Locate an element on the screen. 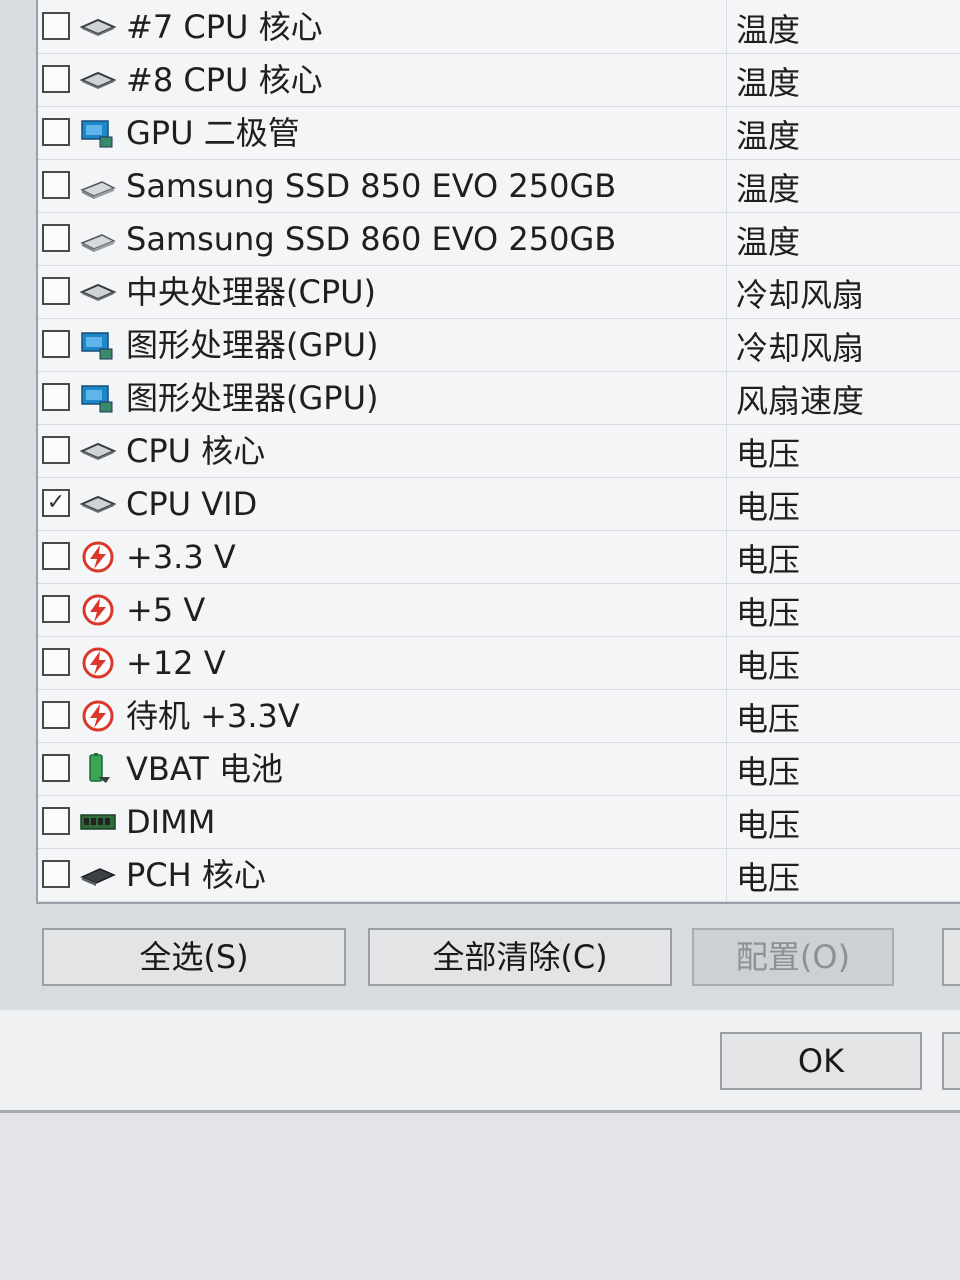 This screenshot has width=960, height=1280. select-all-button: 全选(S) is located at coordinates (194, 957).